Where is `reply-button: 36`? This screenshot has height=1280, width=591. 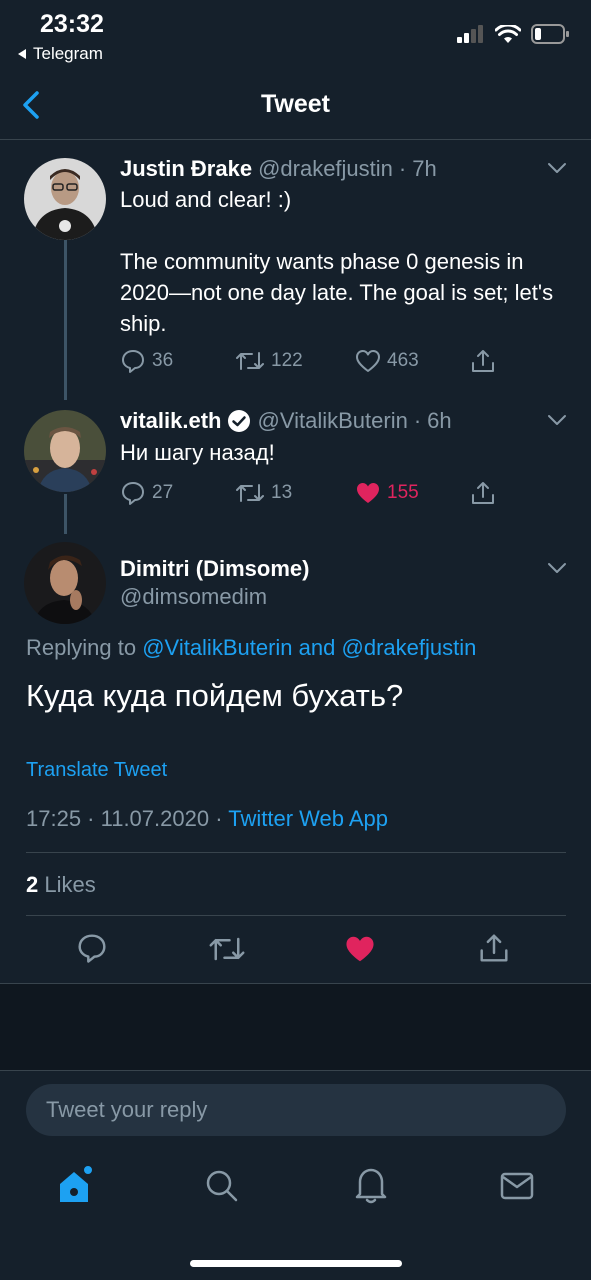
reply-button: 36 is located at coordinates (177, 361).